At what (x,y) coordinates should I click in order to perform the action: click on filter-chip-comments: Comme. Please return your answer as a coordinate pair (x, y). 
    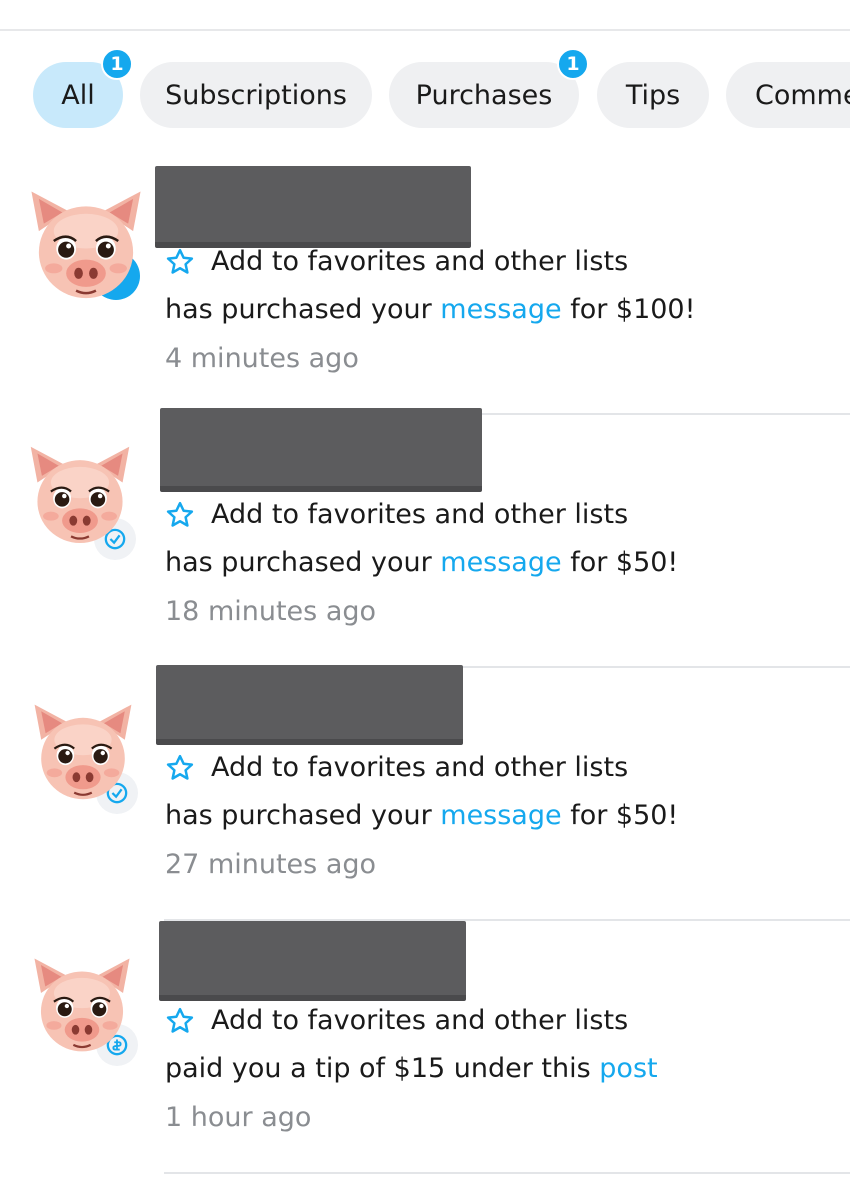
    Looking at the image, I should click on (788, 95).